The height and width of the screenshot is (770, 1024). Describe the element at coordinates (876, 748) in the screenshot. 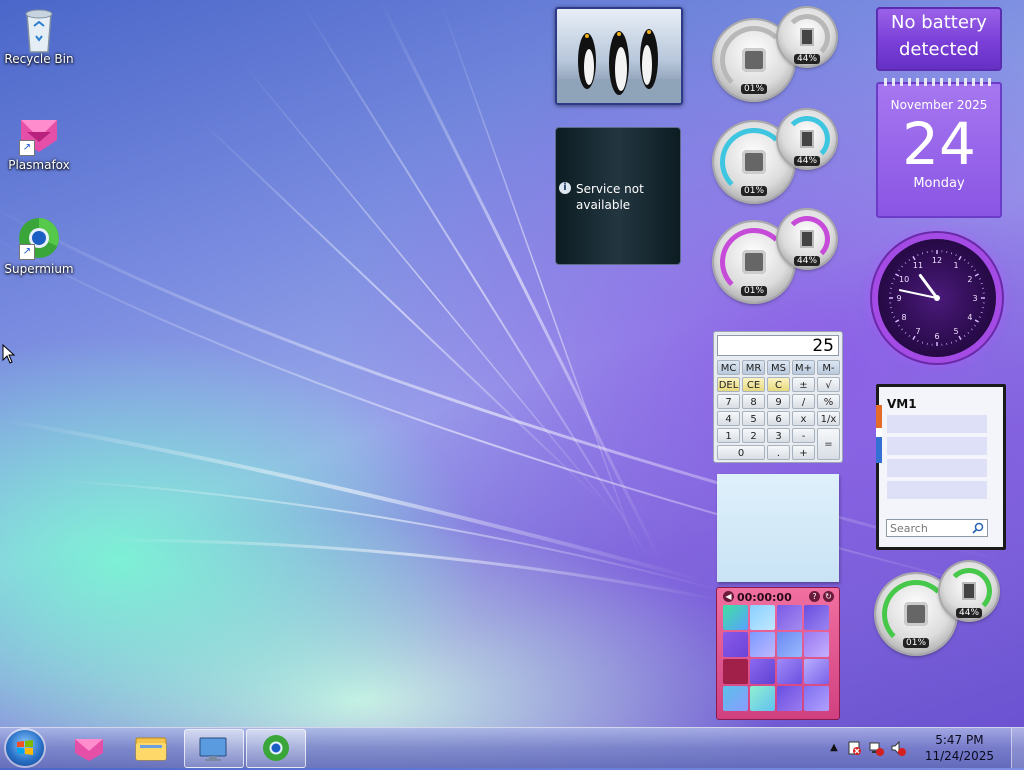

I see `network-icon` at that location.